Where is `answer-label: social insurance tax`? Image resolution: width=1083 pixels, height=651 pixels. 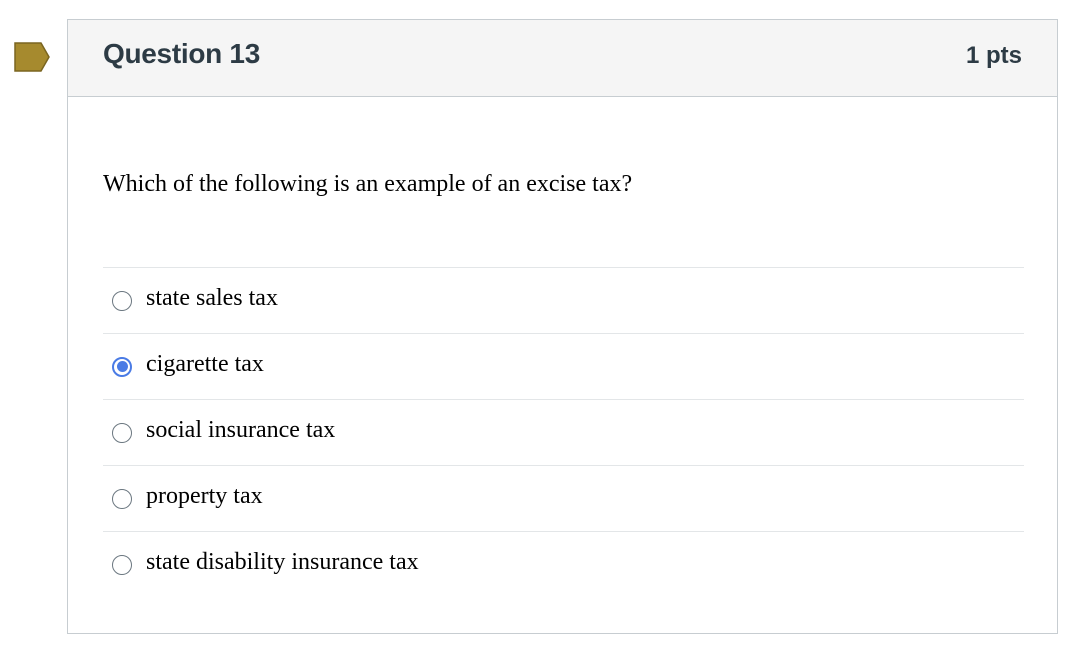
answer-label: social insurance tax is located at coordinates (240, 430).